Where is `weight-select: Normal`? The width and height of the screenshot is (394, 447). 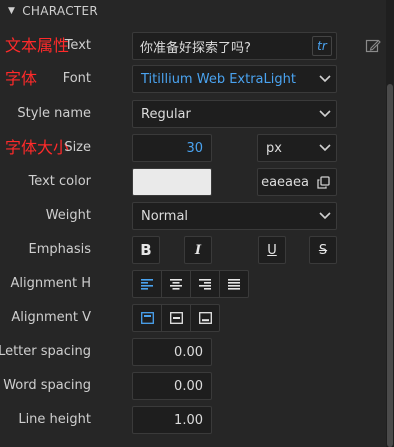
weight-select: Normal is located at coordinates (234, 216).